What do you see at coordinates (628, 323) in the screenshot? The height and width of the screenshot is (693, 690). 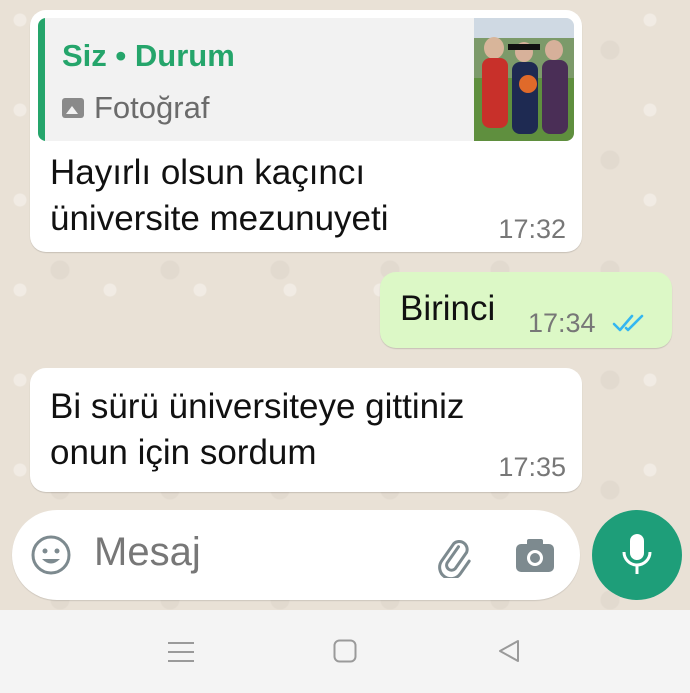 I see `double-check-icon` at bounding box center [628, 323].